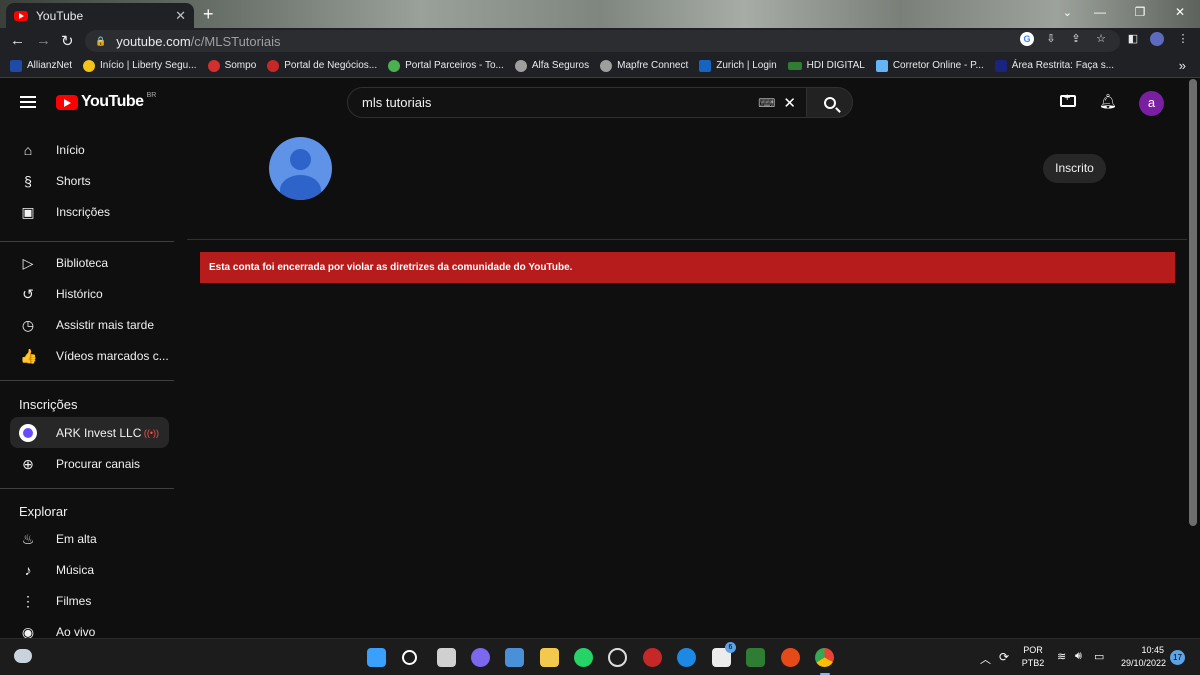 The image size is (1200, 675). Describe the element at coordinates (1033, 650) in the screenshot. I see `input-language: POR` at that location.